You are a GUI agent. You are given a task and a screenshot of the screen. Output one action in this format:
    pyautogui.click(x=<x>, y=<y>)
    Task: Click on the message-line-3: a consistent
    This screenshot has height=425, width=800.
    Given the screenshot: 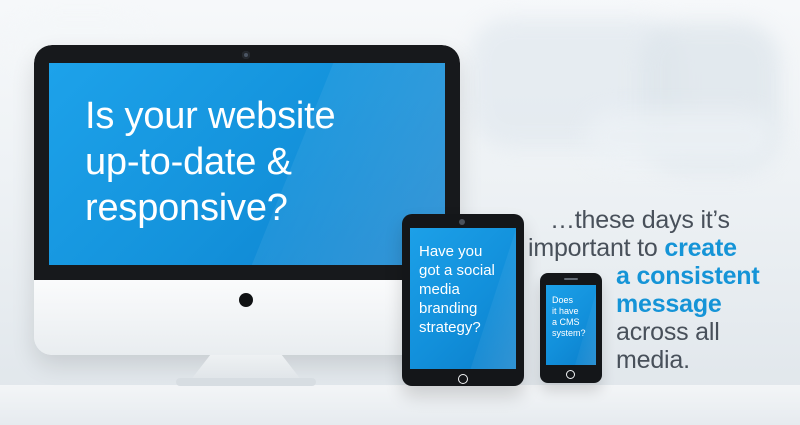 What is the action you would take?
    pyautogui.click(x=688, y=276)
    